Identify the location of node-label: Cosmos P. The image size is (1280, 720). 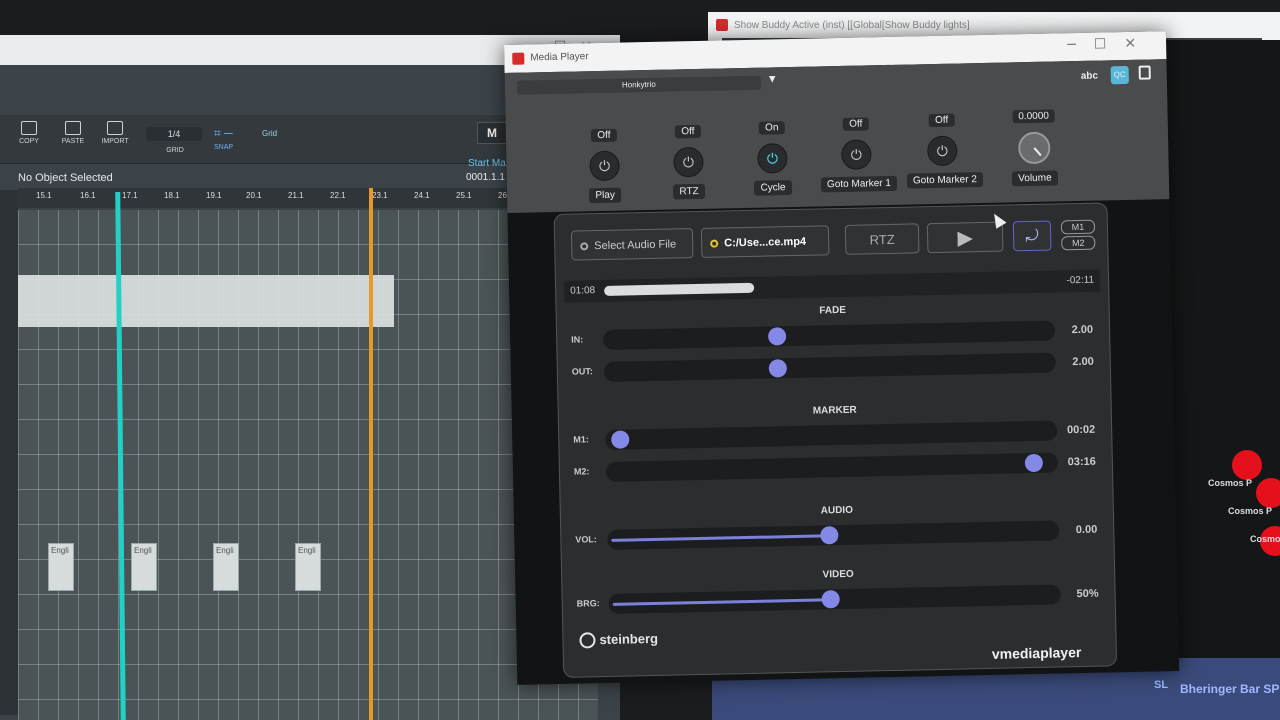
(1230, 483).